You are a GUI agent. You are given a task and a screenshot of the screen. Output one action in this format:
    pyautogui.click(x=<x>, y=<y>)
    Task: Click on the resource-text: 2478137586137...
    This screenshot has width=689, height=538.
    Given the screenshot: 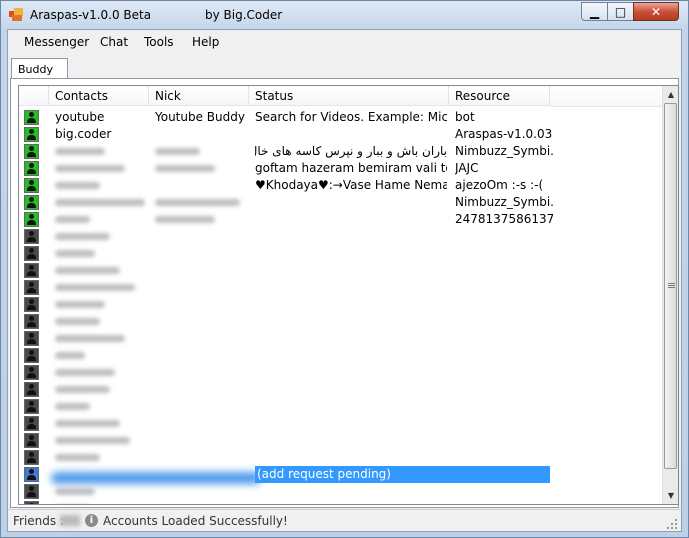 What is the action you would take?
    pyautogui.click(x=504, y=219)
    